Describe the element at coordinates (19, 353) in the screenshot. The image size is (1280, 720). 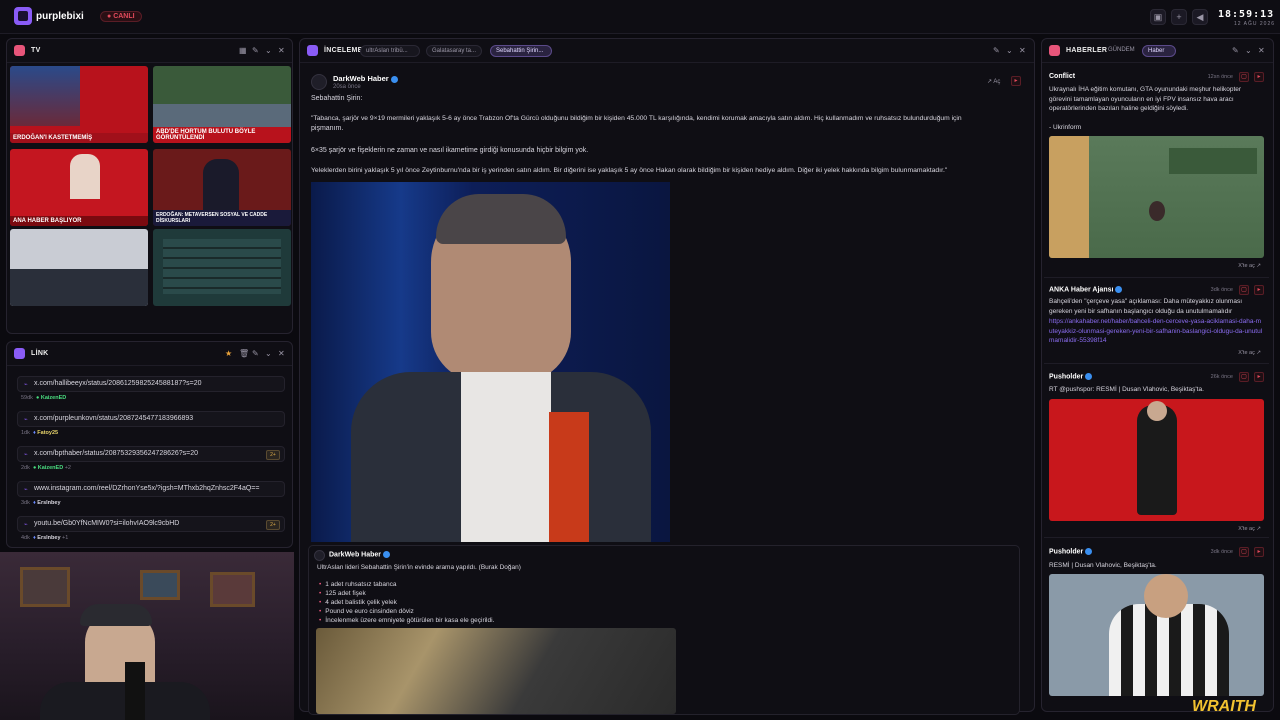
I see `link-icon` at that location.